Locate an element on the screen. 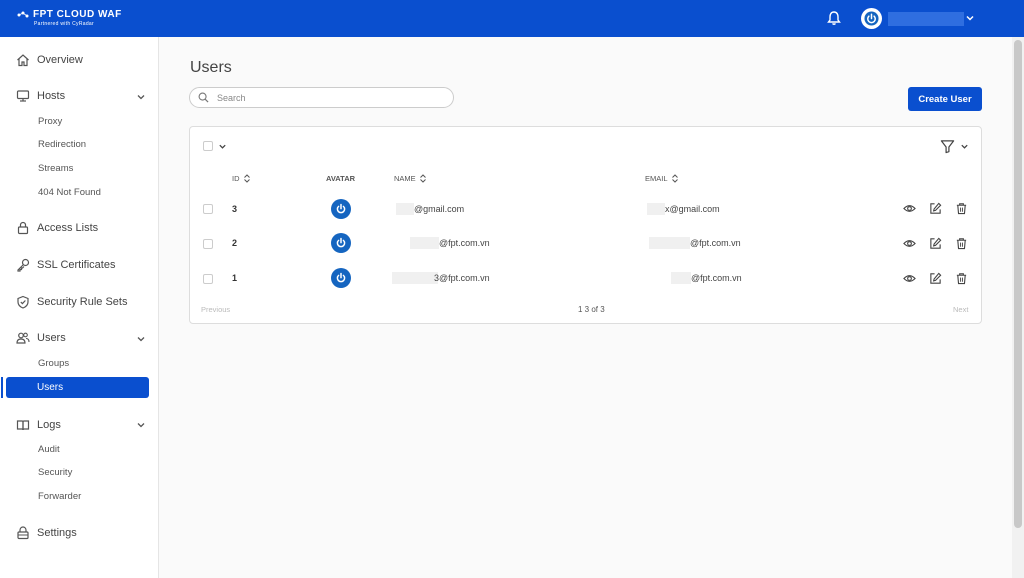 This screenshot has width=1024, height=578. sidebar-item-404: 404 Not Found is located at coordinates (69, 192).